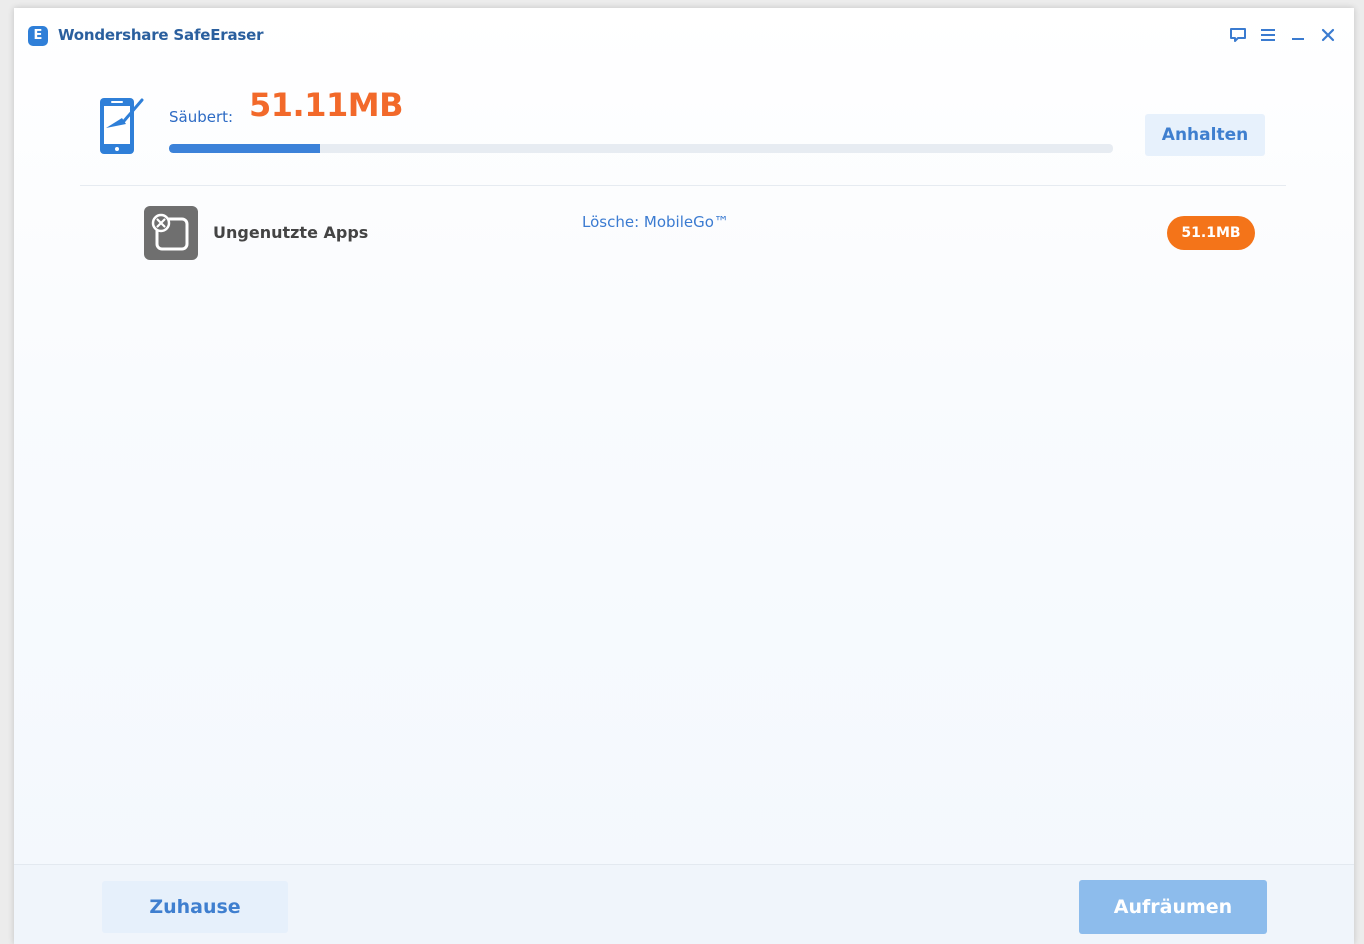 The height and width of the screenshot is (944, 1364). Describe the element at coordinates (120, 126) in the screenshot. I see `phone-cleaning-icon` at that location.